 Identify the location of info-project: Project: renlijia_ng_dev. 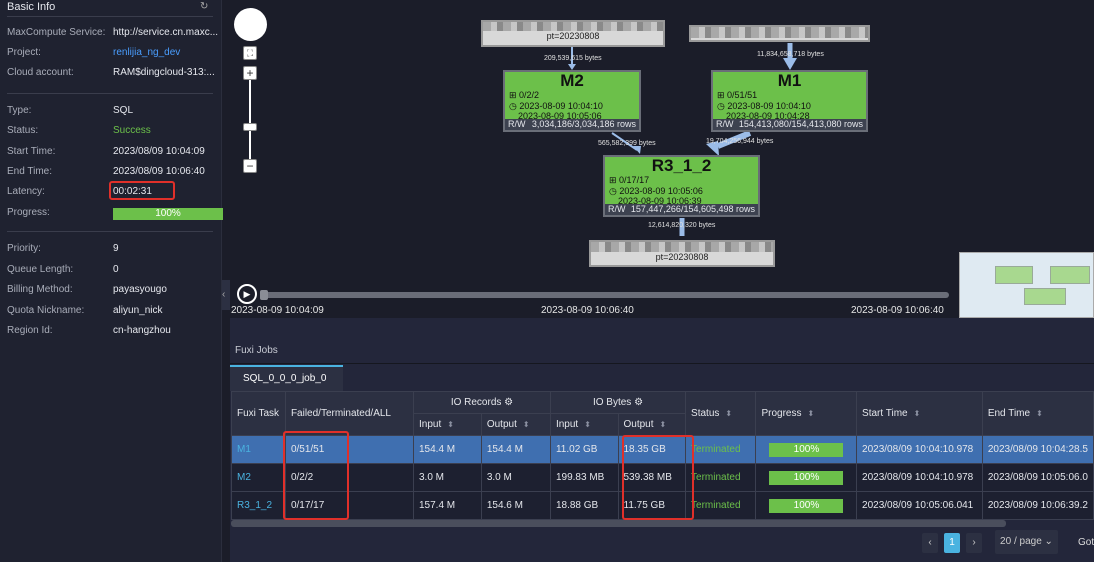
(114, 54).